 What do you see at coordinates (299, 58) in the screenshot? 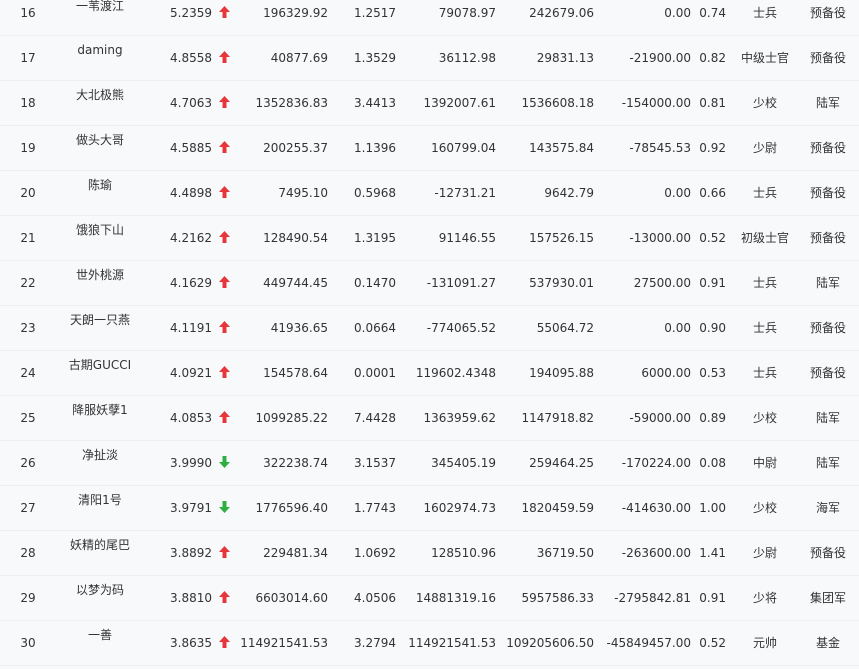
I see `value-1-cell: 40877.69` at bounding box center [299, 58].